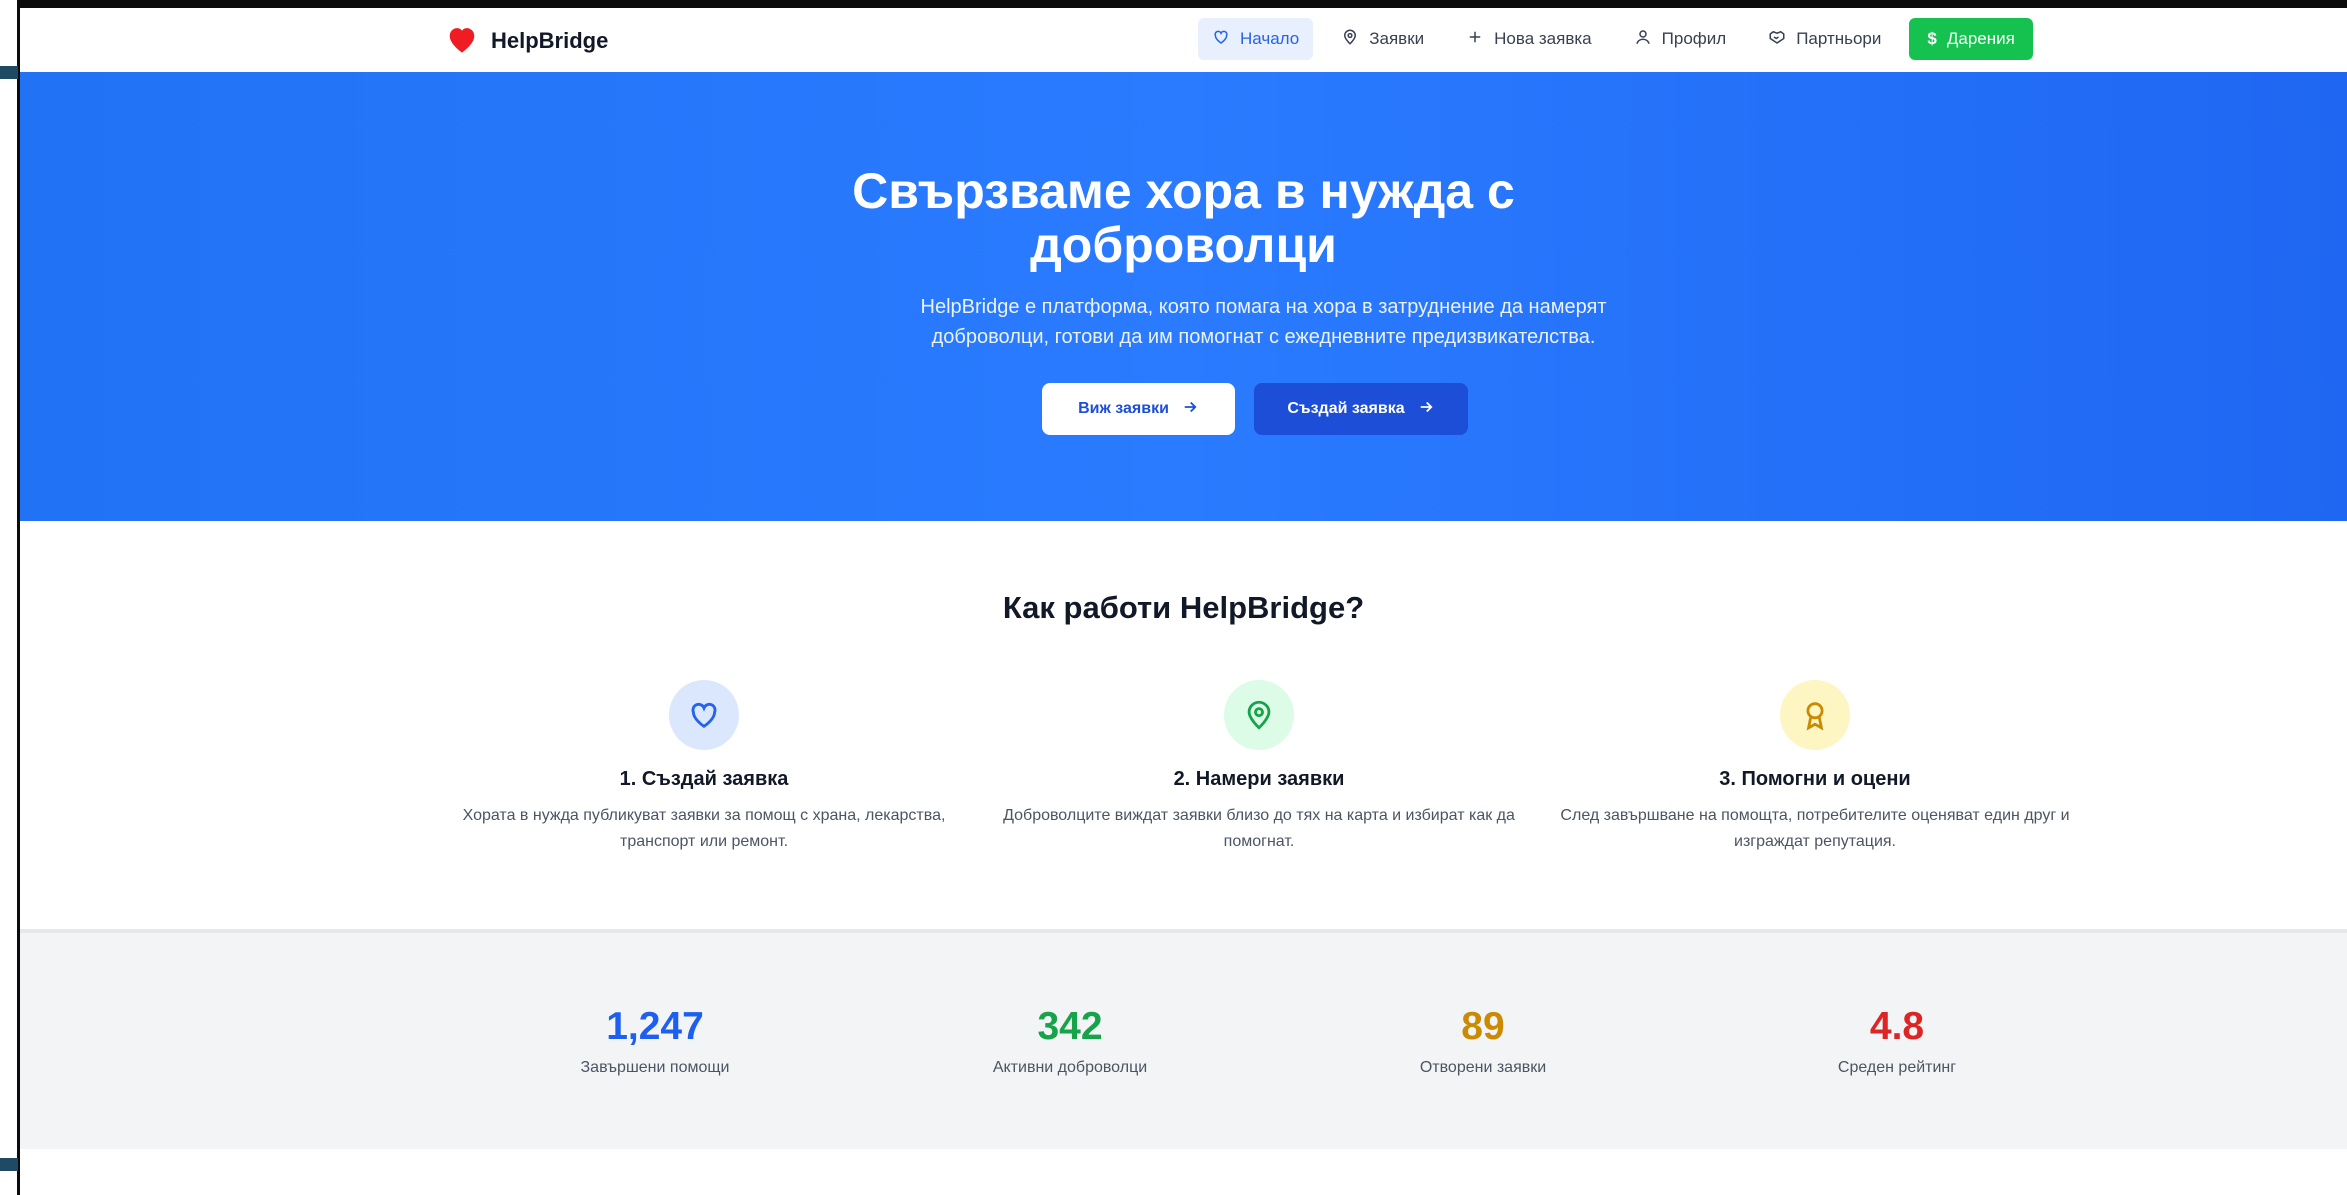 This screenshot has width=2347, height=1195. I want to click on stat-completed-help: 1,247 Завършени помощи, so click(655, 1041).